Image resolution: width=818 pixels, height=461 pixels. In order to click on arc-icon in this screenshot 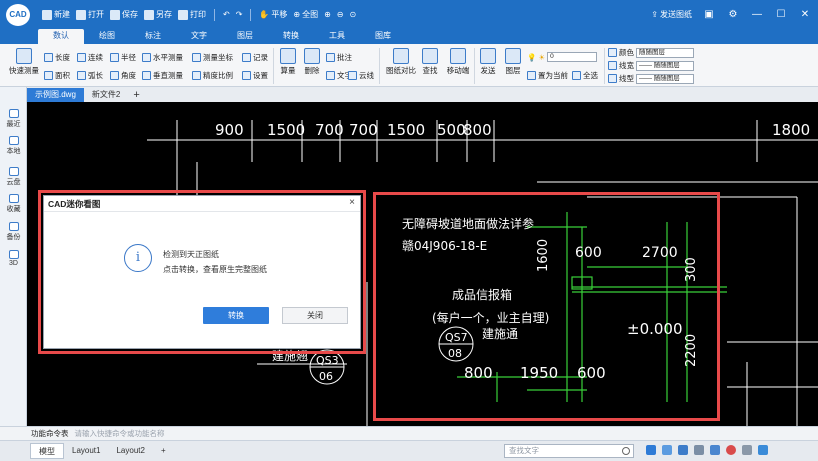, I will do `click(81, 75)`.